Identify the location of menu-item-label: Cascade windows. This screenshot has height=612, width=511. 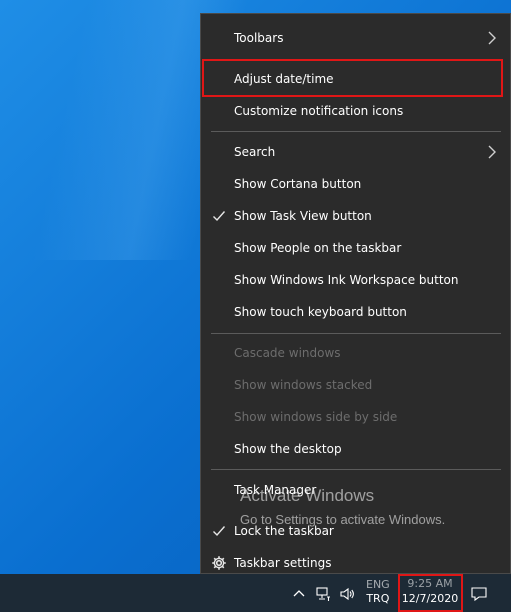
(287, 353).